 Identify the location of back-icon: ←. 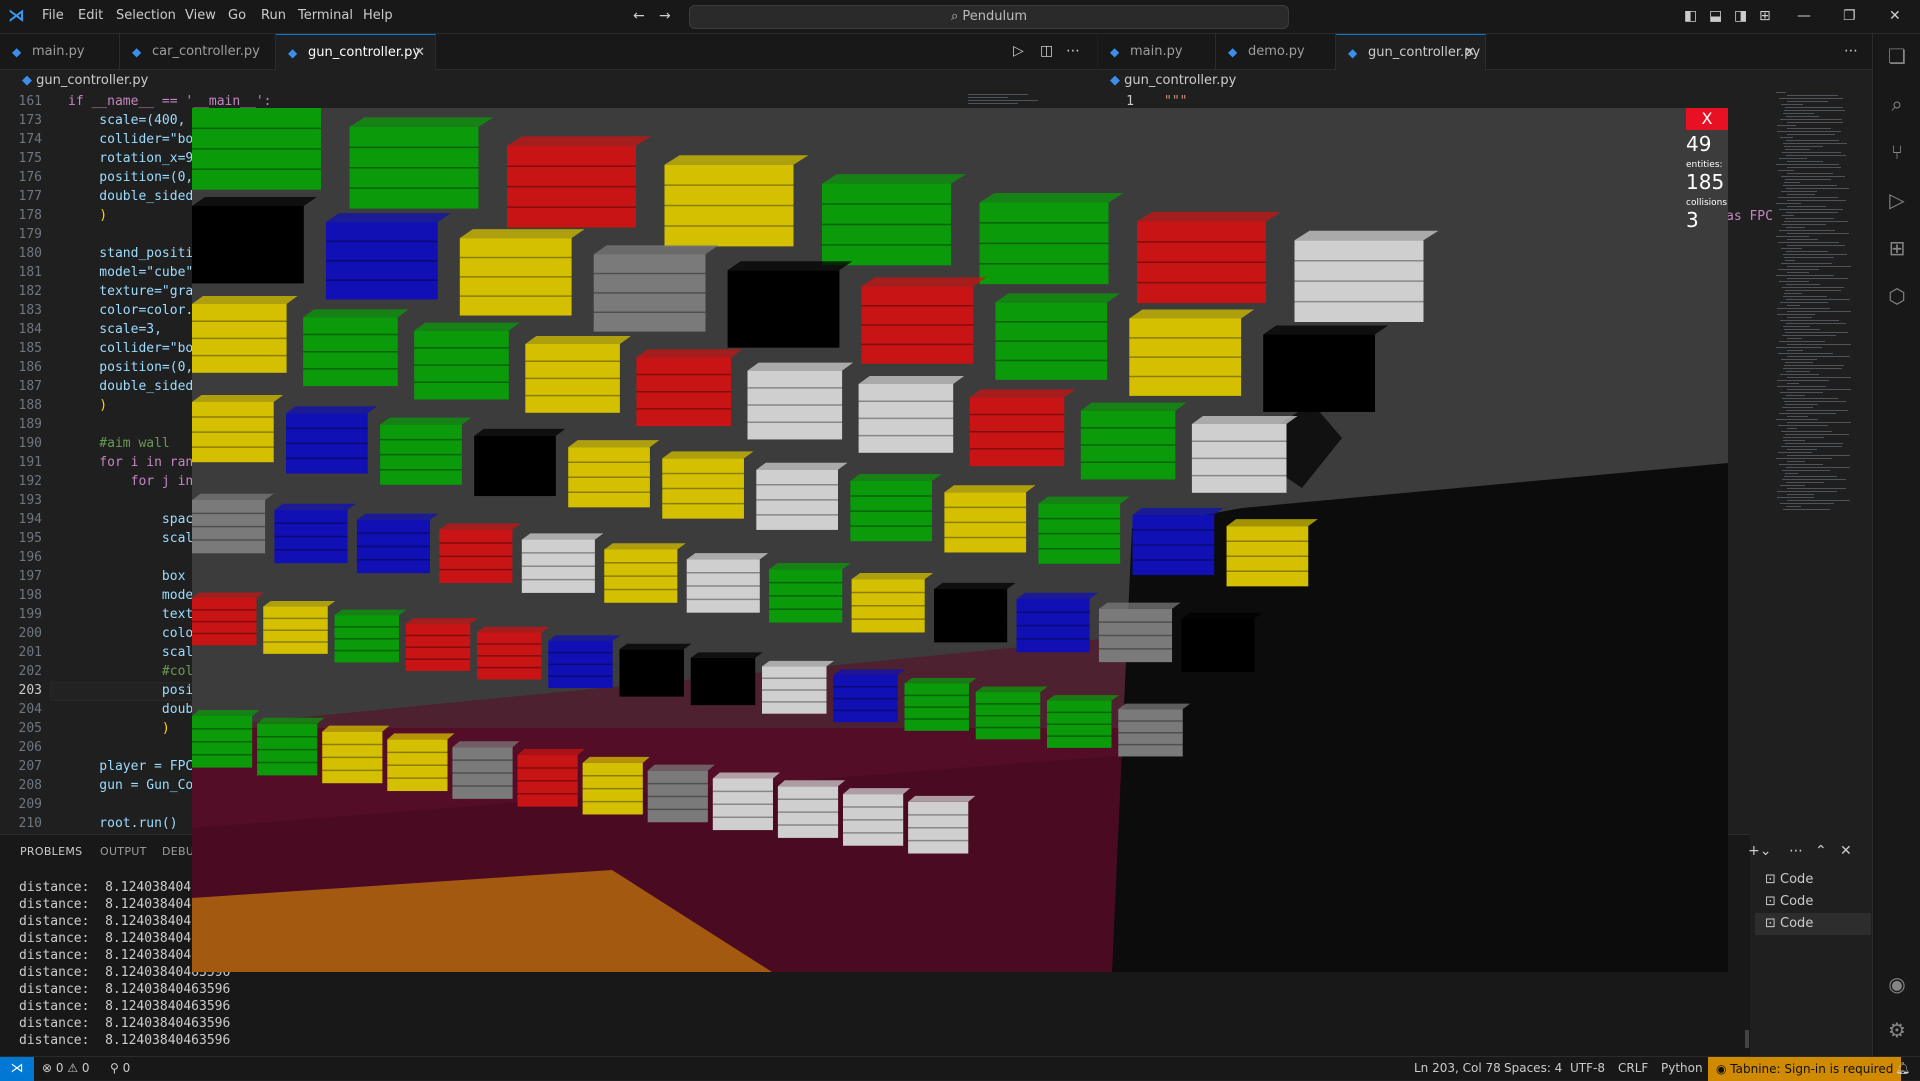
(639, 16).